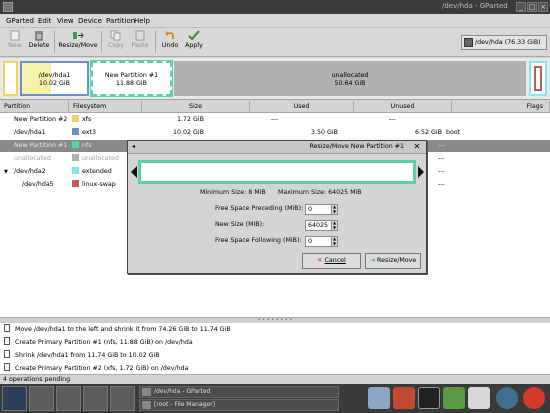 Image resolution: width=550 pixels, height=413 pixels. What do you see at coordinates (302, 107) in the screenshot?
I see `col-used: Used` at bounding box center [302, 107].